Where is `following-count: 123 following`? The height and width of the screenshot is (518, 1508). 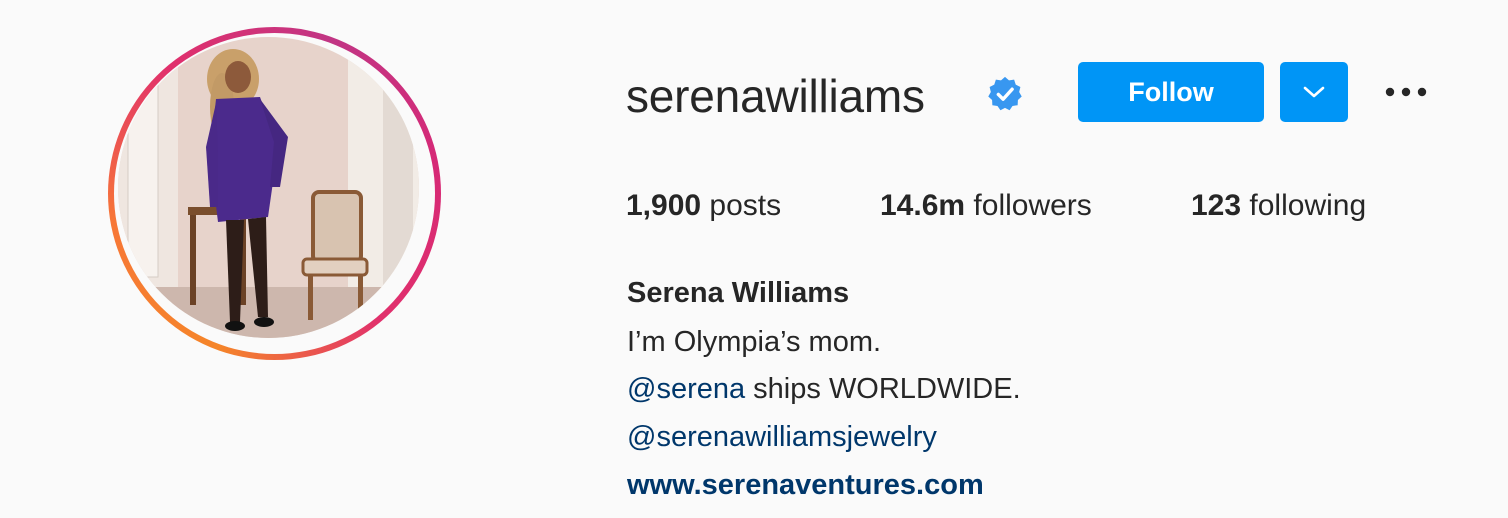
following-count: 123 following is located at coordinates (1278, 206).